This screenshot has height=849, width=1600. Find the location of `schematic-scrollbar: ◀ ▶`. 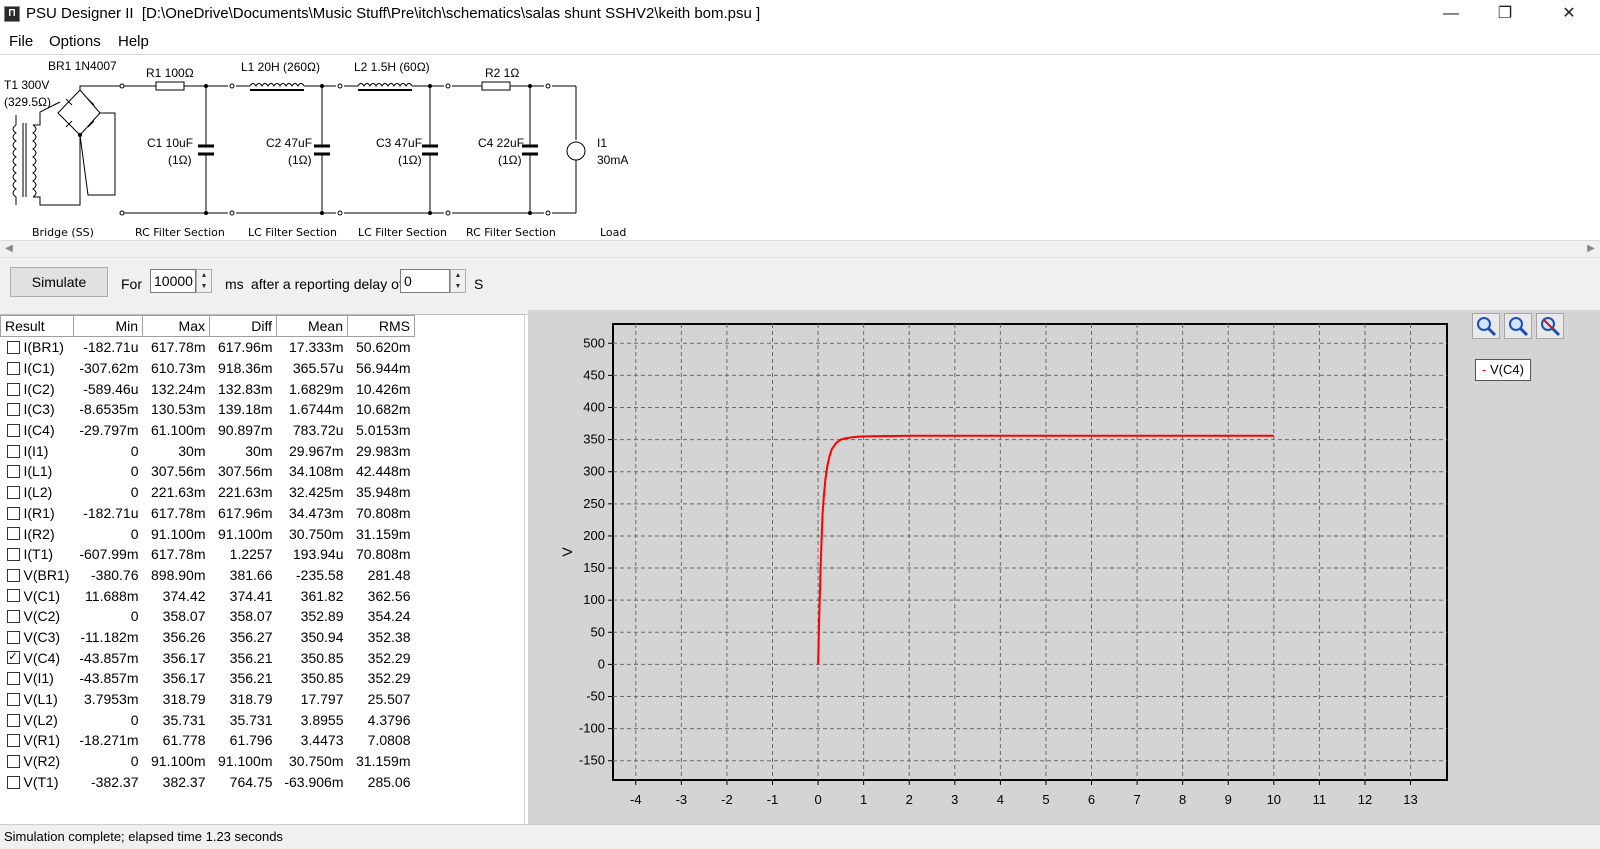

schematic-scrollbar: ◀ ▶ is located at coordinates (800, 249).